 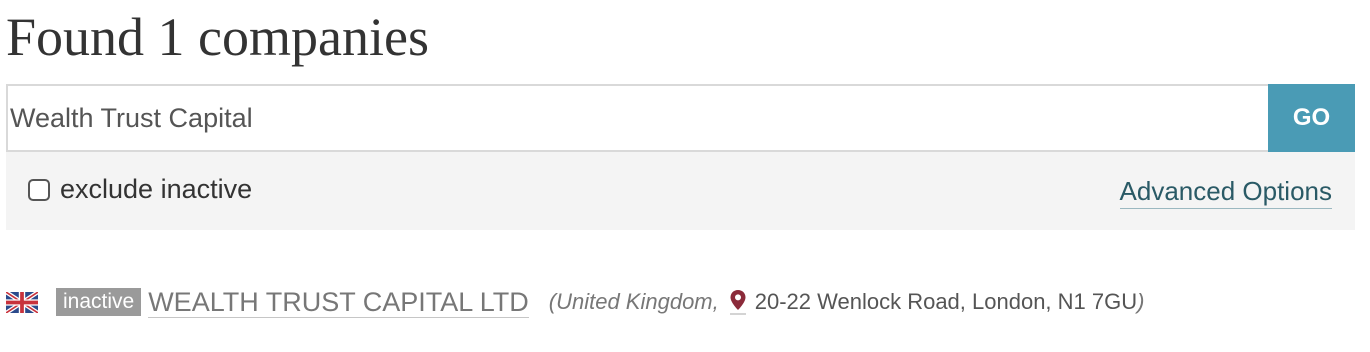 I want to click on close-paren: ), so click(x=1141, y=301).